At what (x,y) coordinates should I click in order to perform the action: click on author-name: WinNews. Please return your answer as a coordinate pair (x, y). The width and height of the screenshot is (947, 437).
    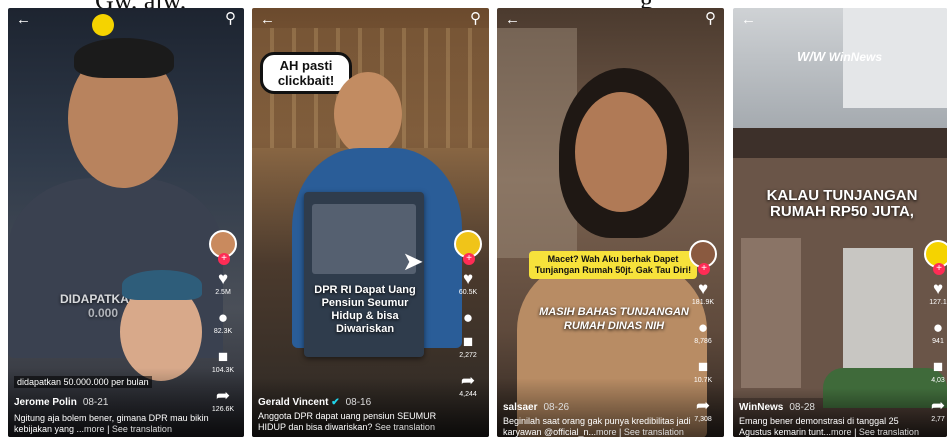
    Looking at the image, I should click on (761, 407).